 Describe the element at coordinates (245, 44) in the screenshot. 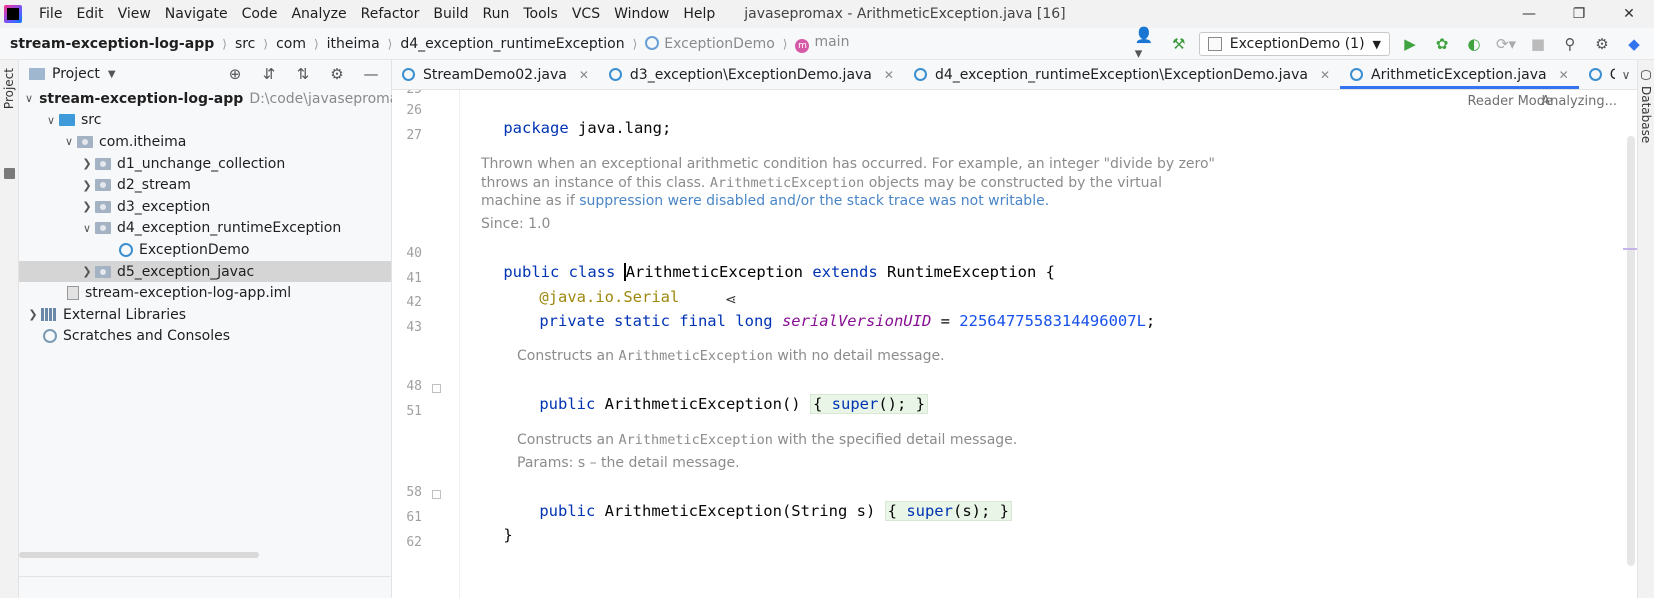

I see `crumb-src: src` at that location.